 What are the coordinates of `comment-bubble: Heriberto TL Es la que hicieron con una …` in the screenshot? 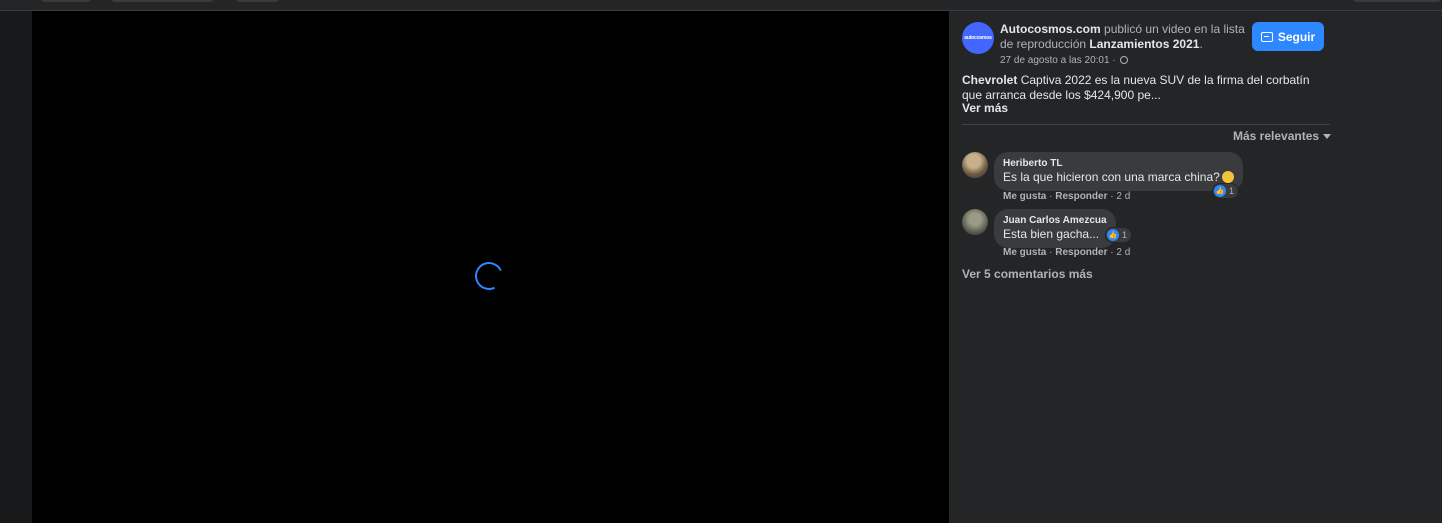 It's located at (1118, 171).